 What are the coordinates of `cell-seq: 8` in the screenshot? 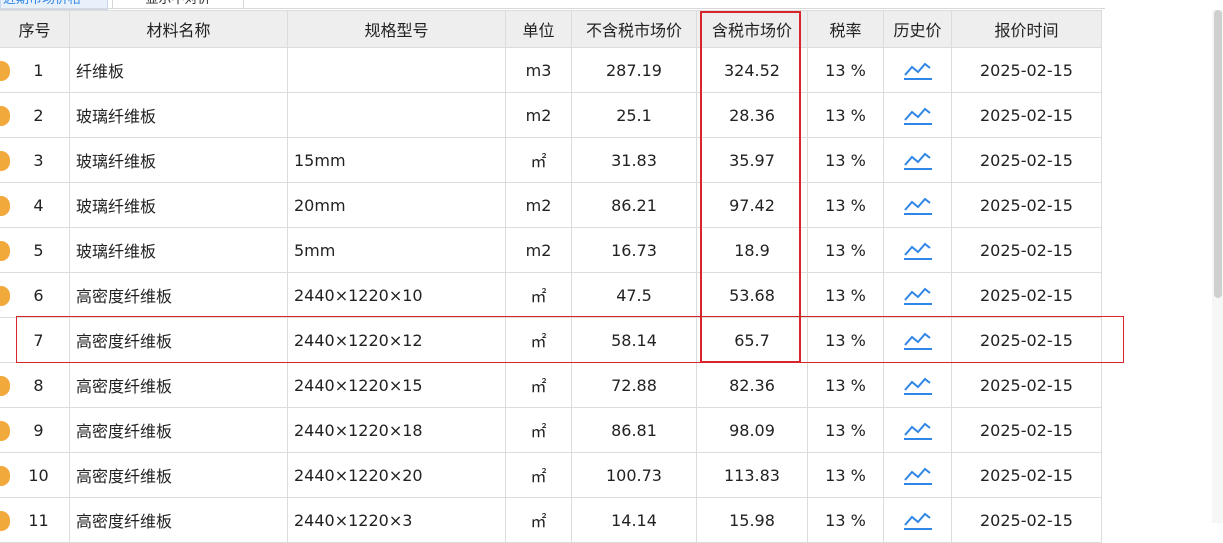 It's located at (35, 385).